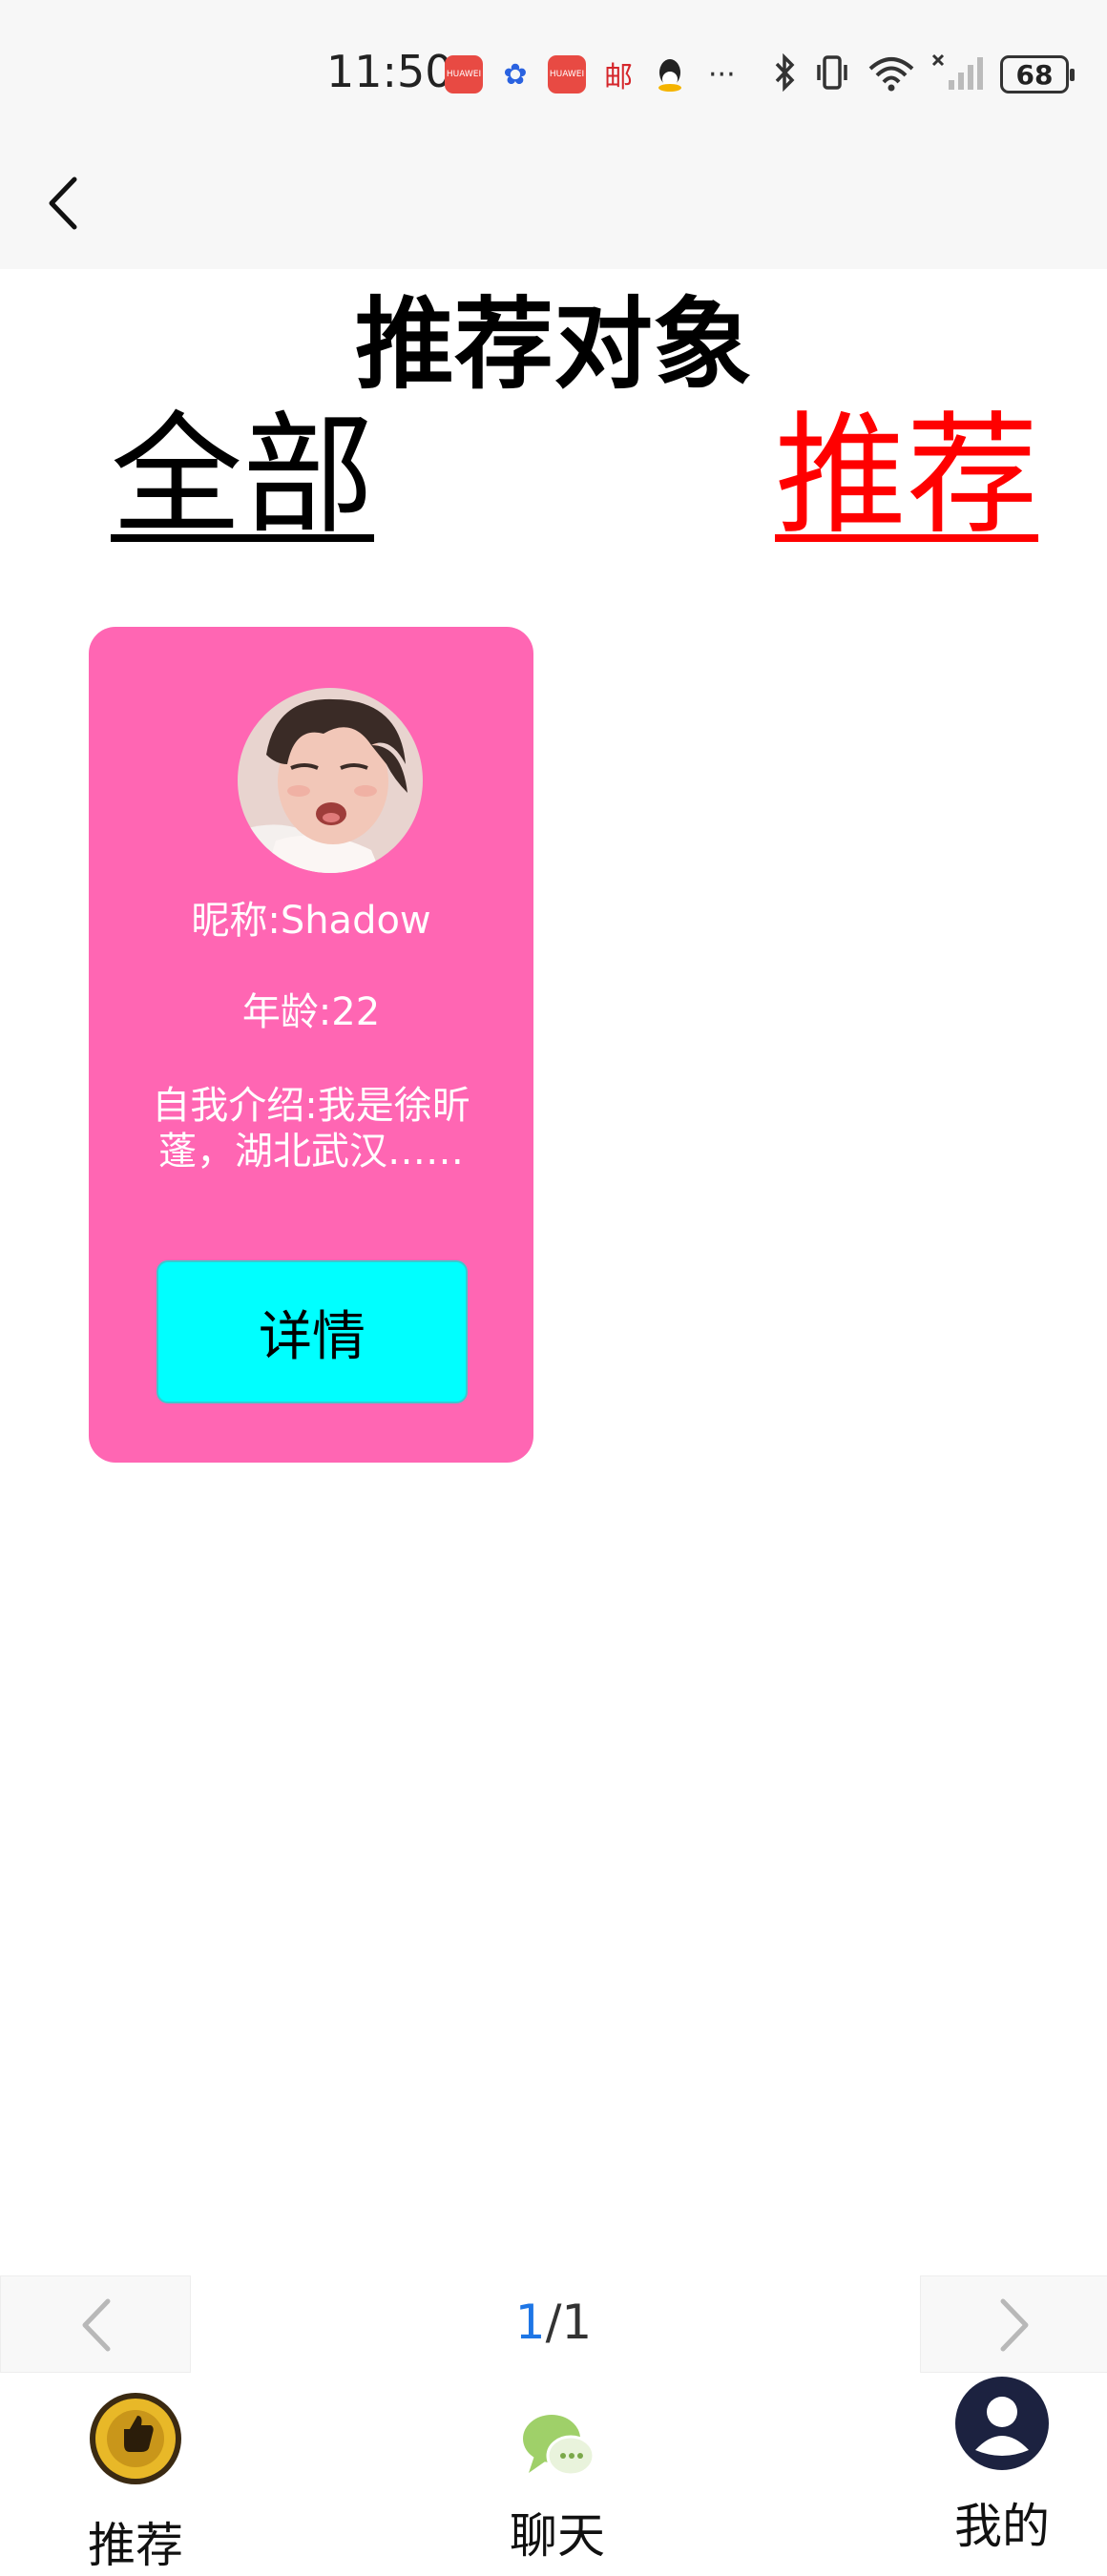 The height and width of the screenshot is (2576, 1107). I want to click on qq-icon, so click(670, 74).